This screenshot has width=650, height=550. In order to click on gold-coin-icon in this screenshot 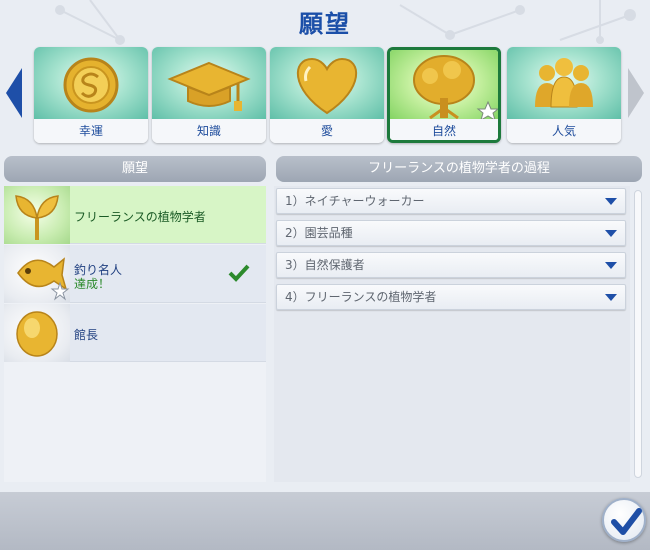, I will do `click(91, 85)`.